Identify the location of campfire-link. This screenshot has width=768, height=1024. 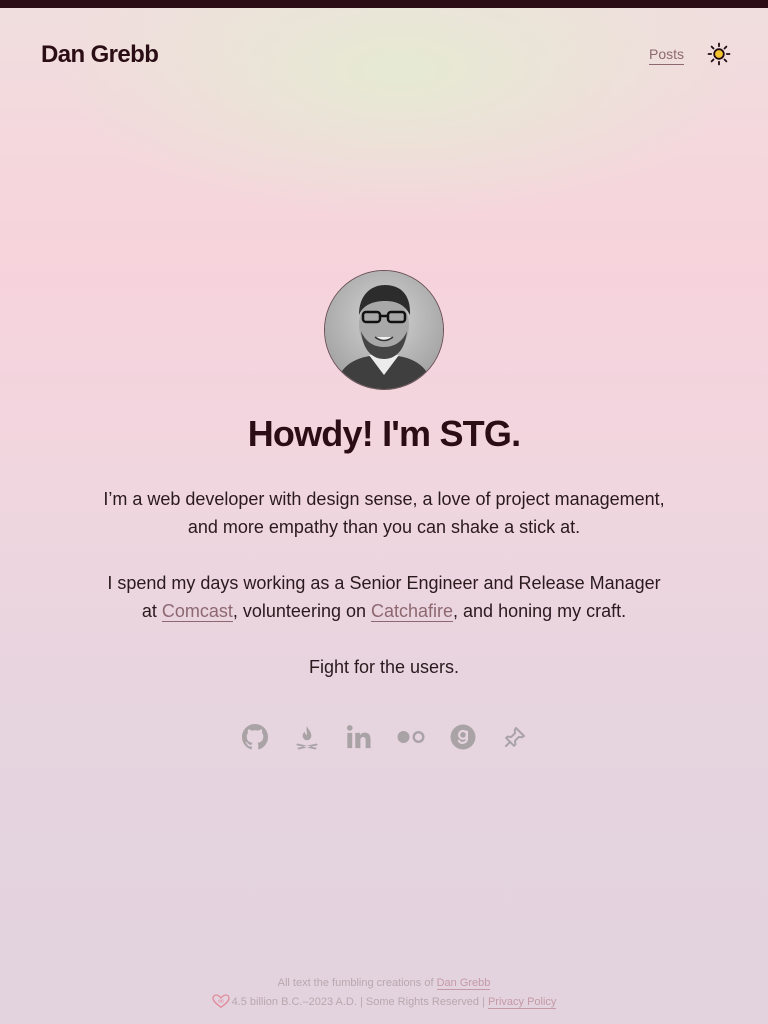
(307, 737).